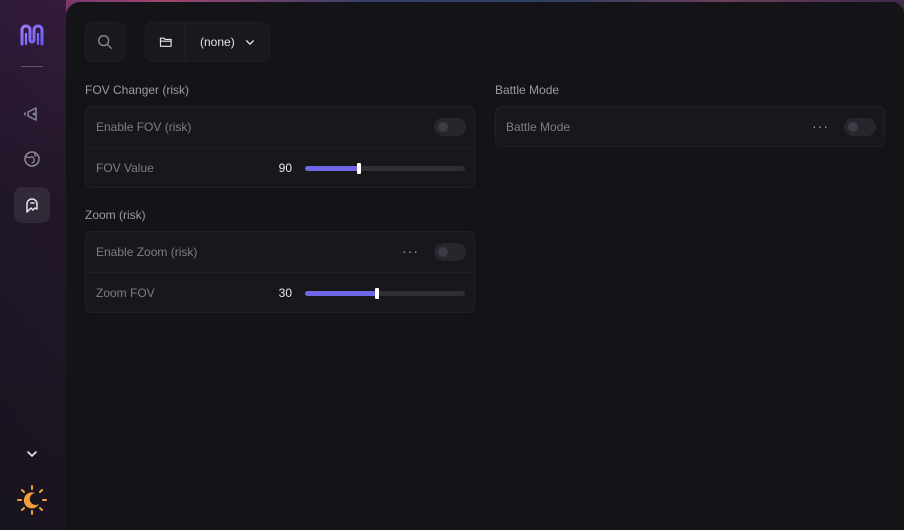 The height and width of the screenshot is (530, 904). I want to click on folder-icon, so click(165, 42).